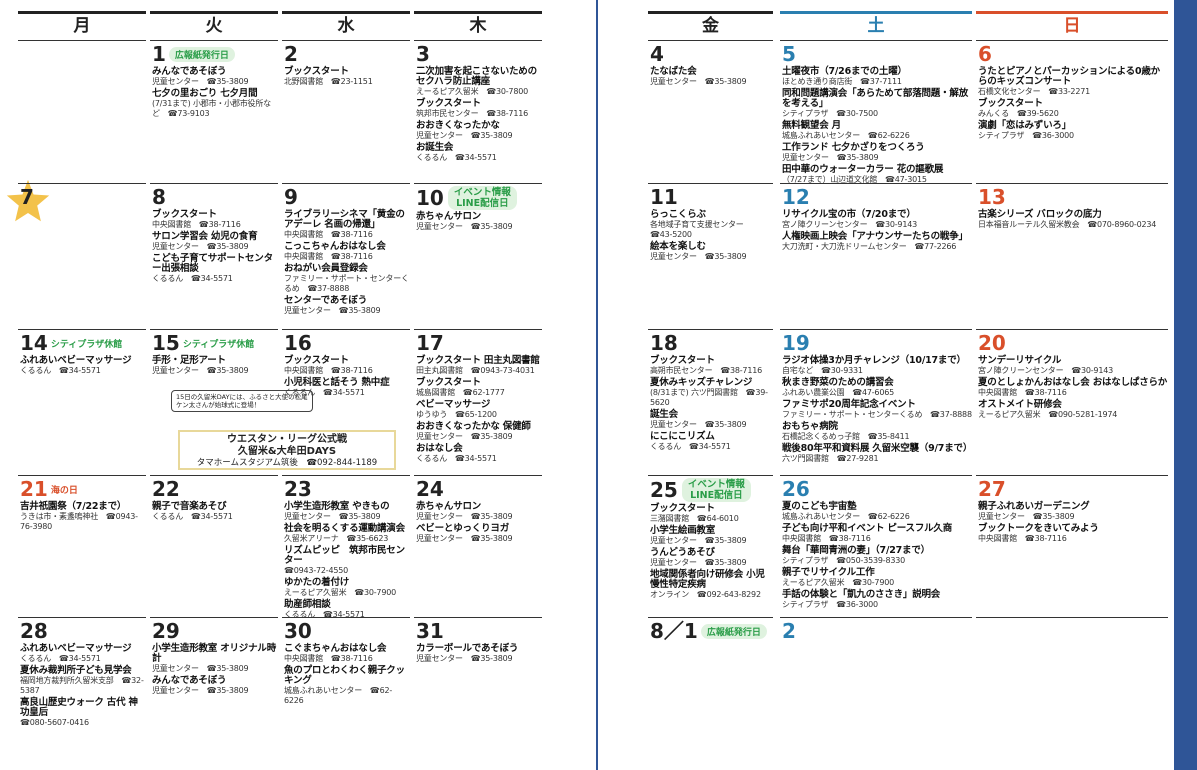 The image size is (1197, 770). I want to click on event-title: 夏のとしょかんおはなし会 おはなしぱさらか, so click(1073, 382).